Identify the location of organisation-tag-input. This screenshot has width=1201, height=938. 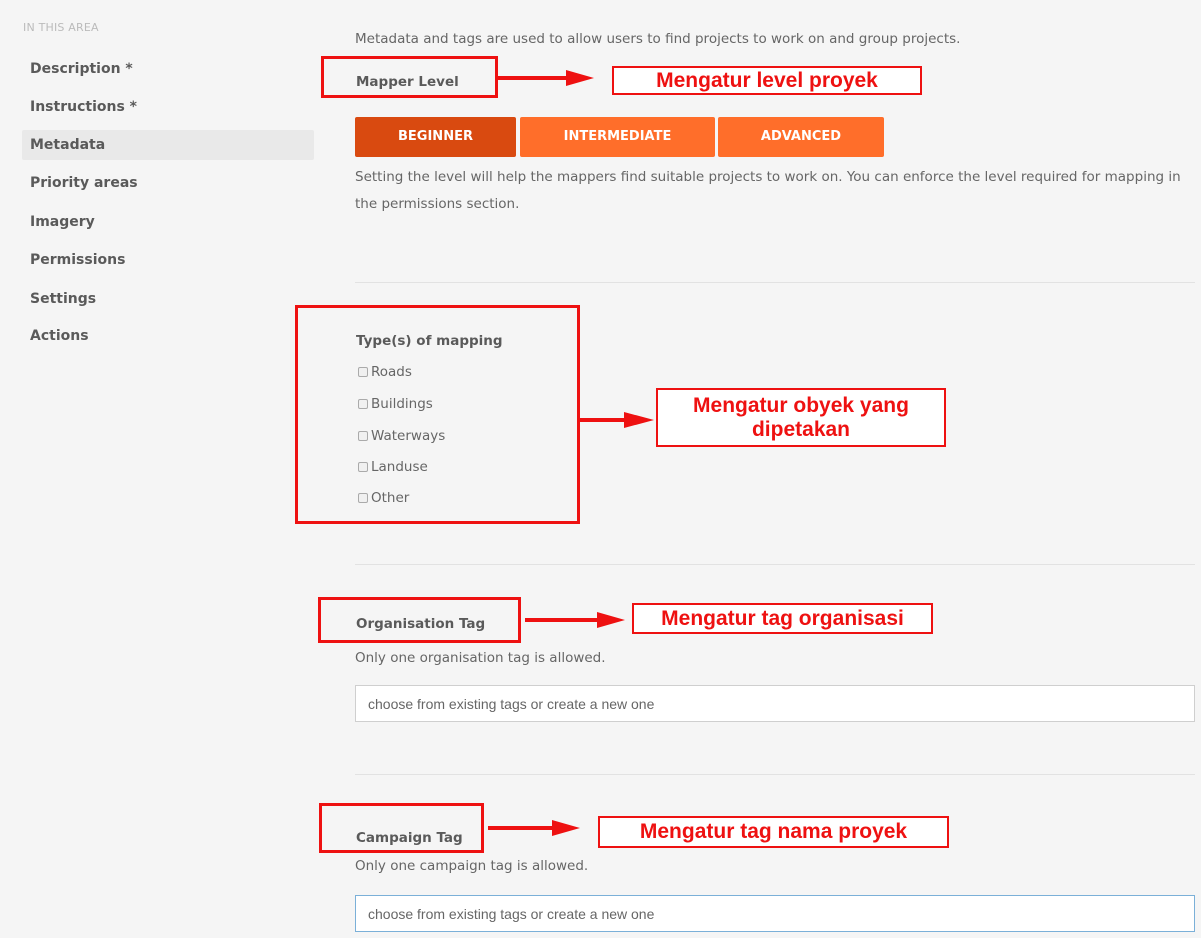
(775, 703).